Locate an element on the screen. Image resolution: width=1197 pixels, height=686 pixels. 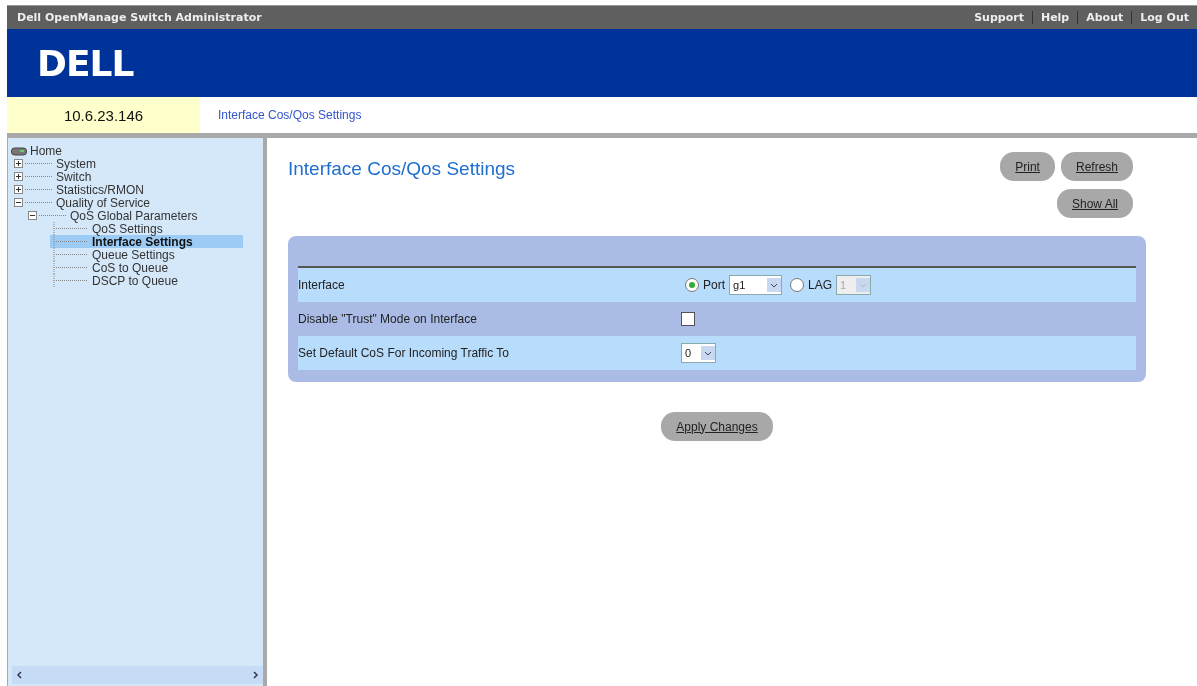
radio-button is located at coordinates (692, 285).